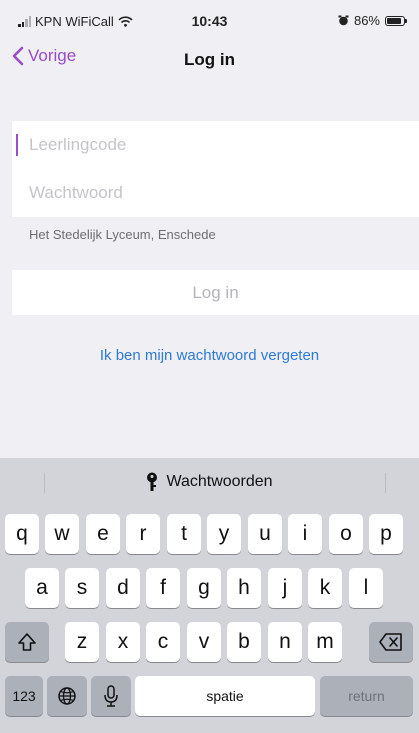 This screenshot has height=733, width=419. I want to click on key-m: m, so click(325, 642).